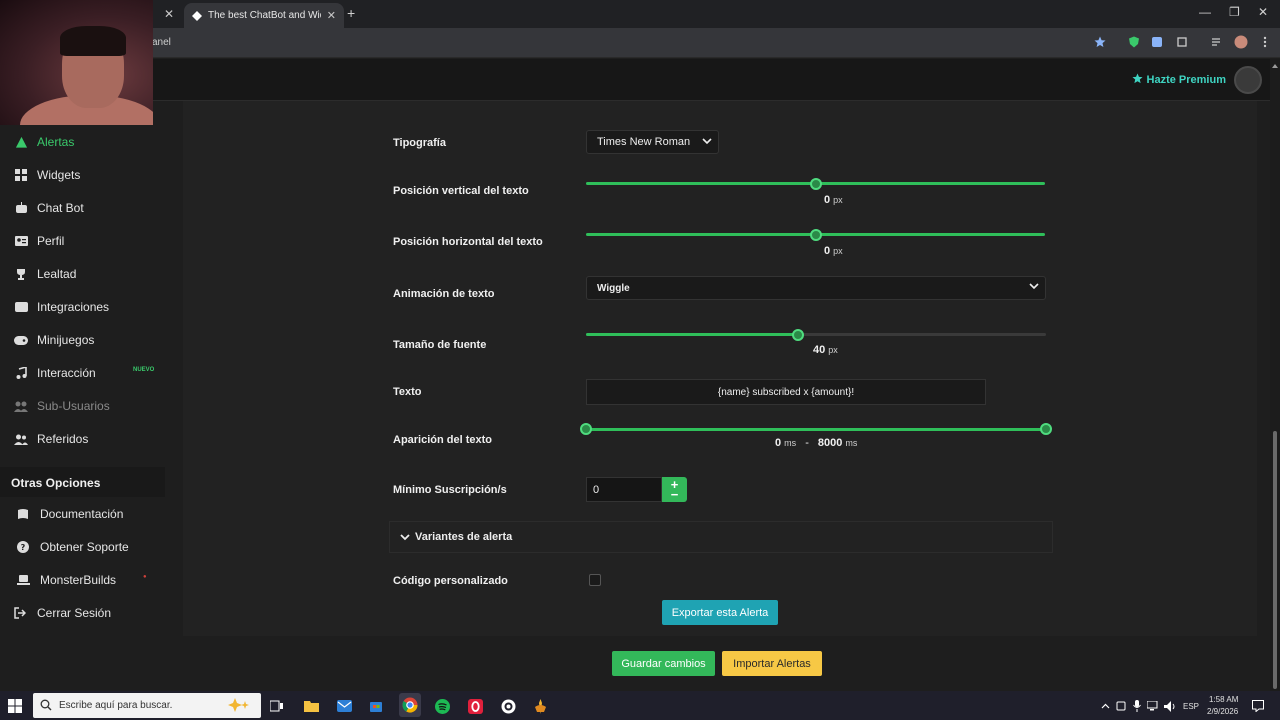 The height and width of the screenshot is (720, 1280). Describe the element at coordinates (1046, 429) in the screenshot. I see `text-appearance-end-thumb` at that location.